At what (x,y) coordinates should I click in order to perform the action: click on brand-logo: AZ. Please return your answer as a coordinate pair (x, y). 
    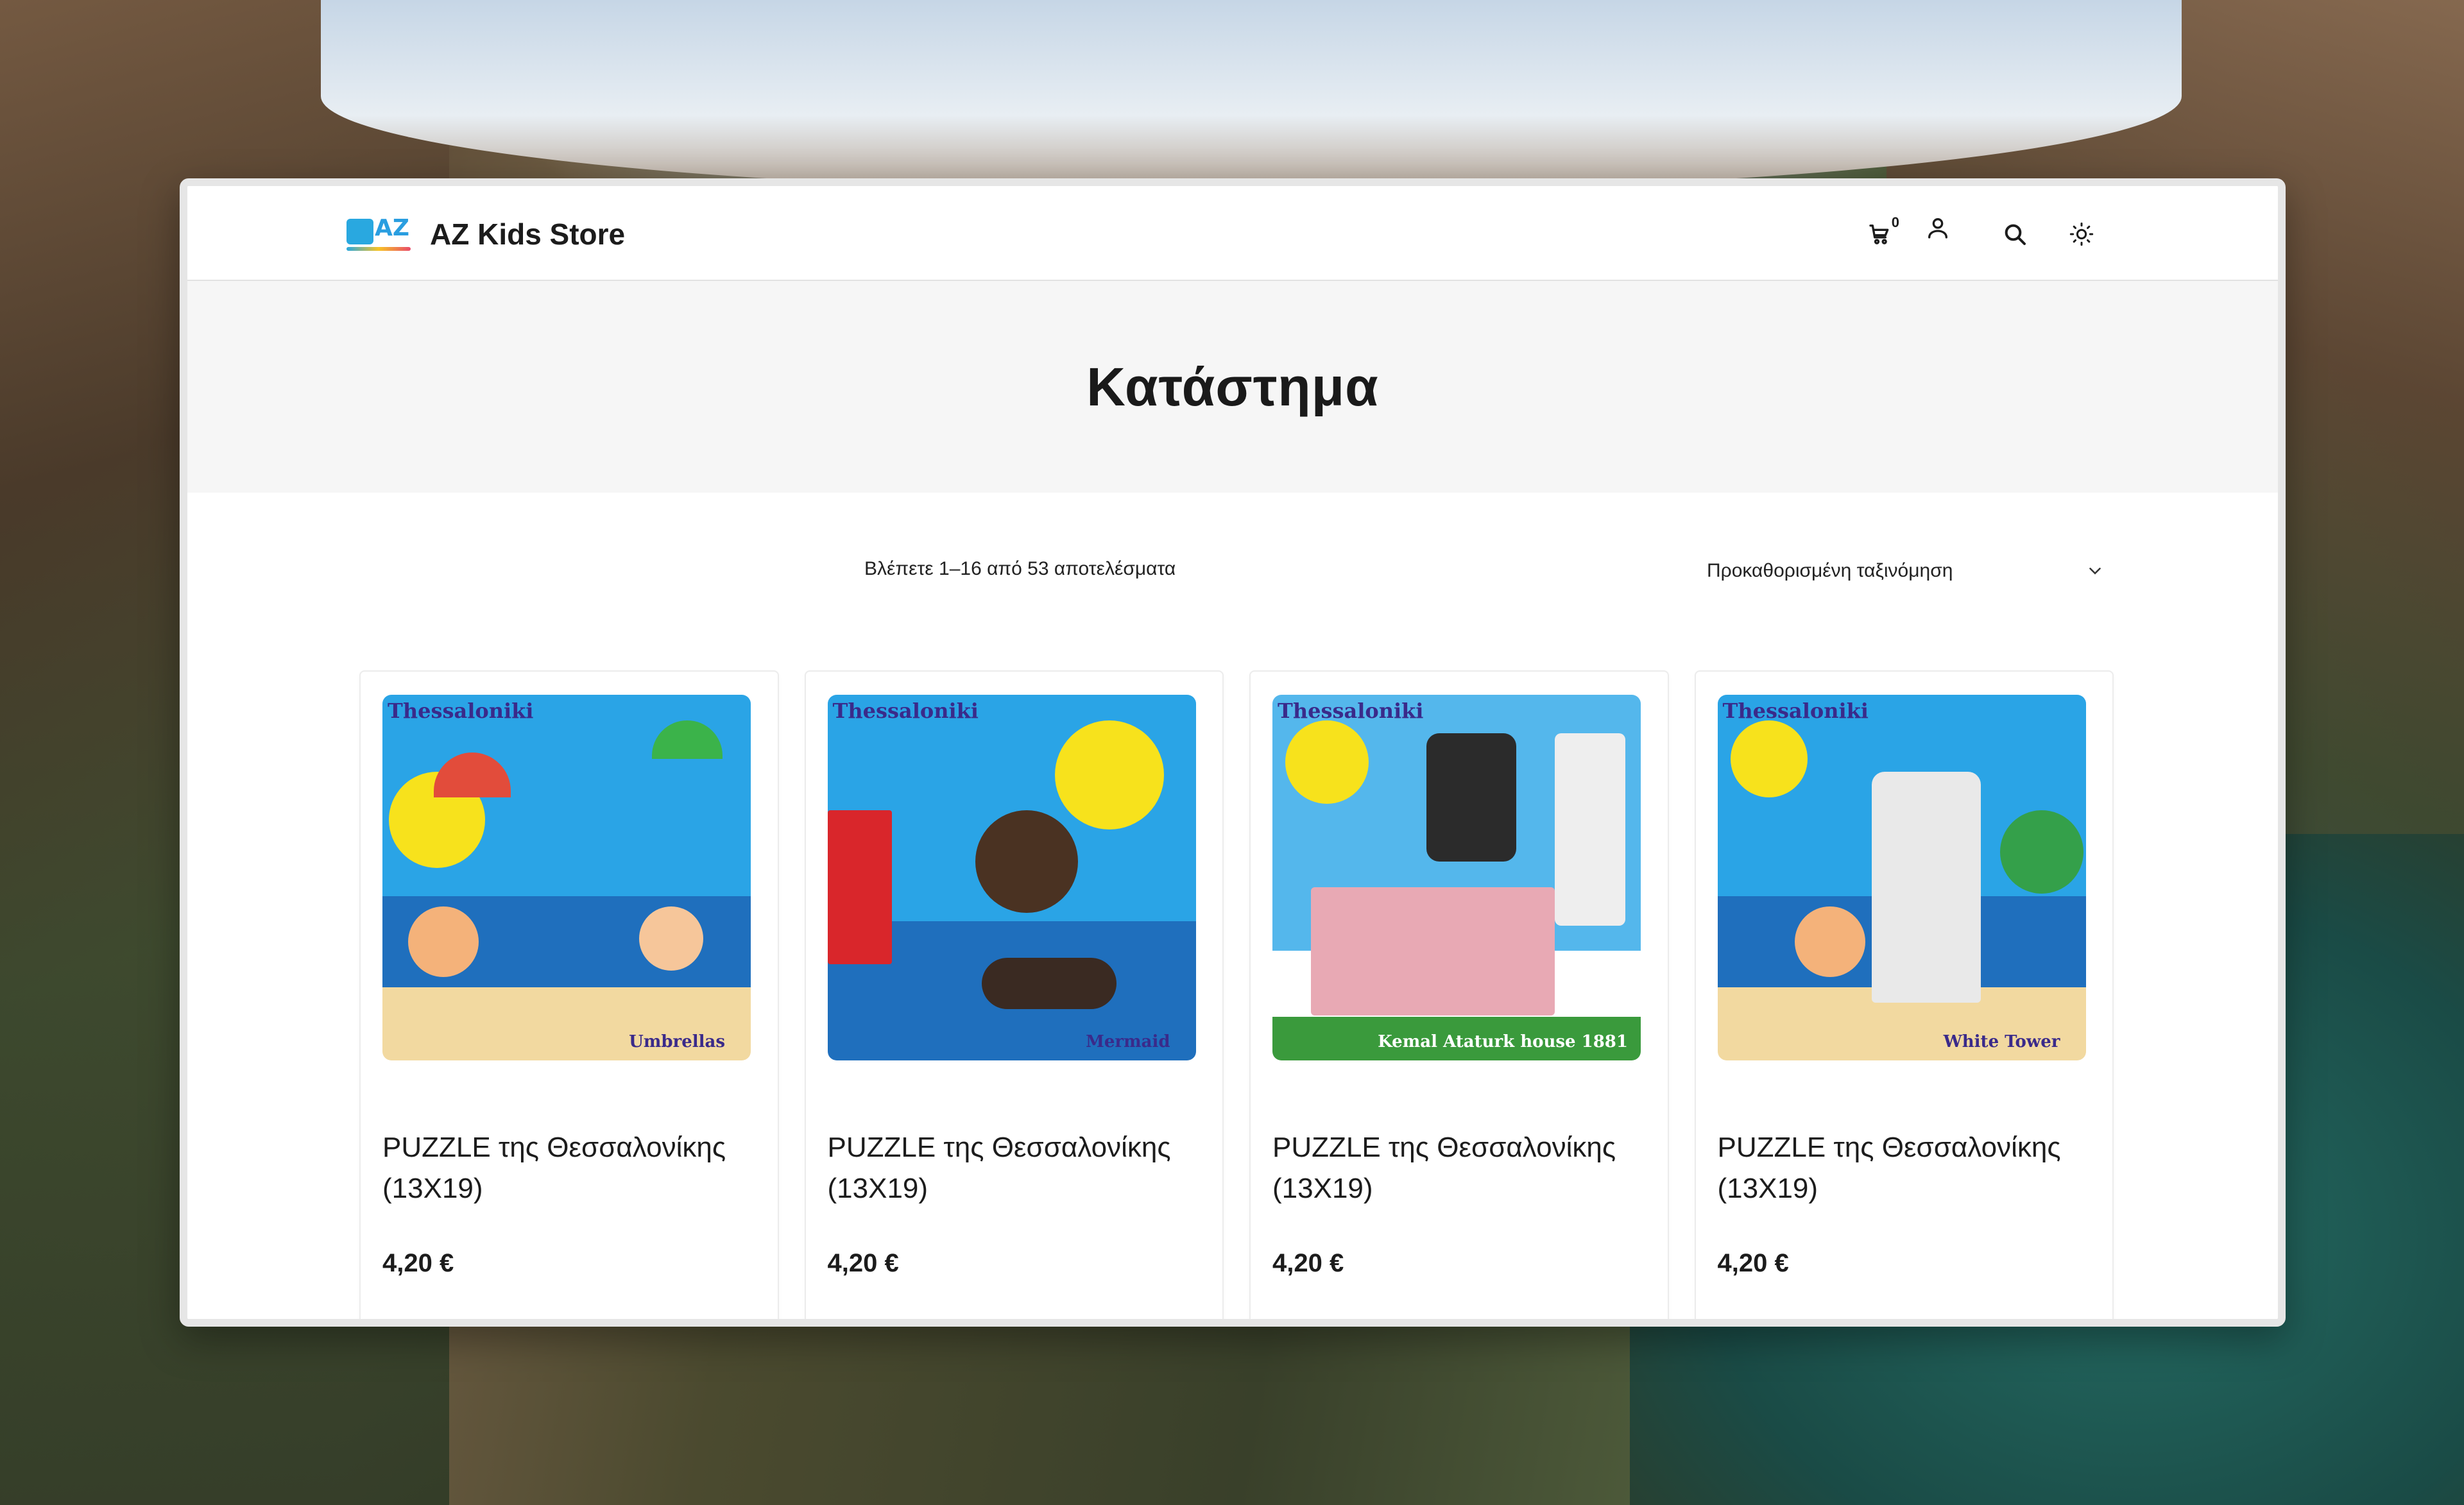
    Looking at the image, I should click on (378, 234).